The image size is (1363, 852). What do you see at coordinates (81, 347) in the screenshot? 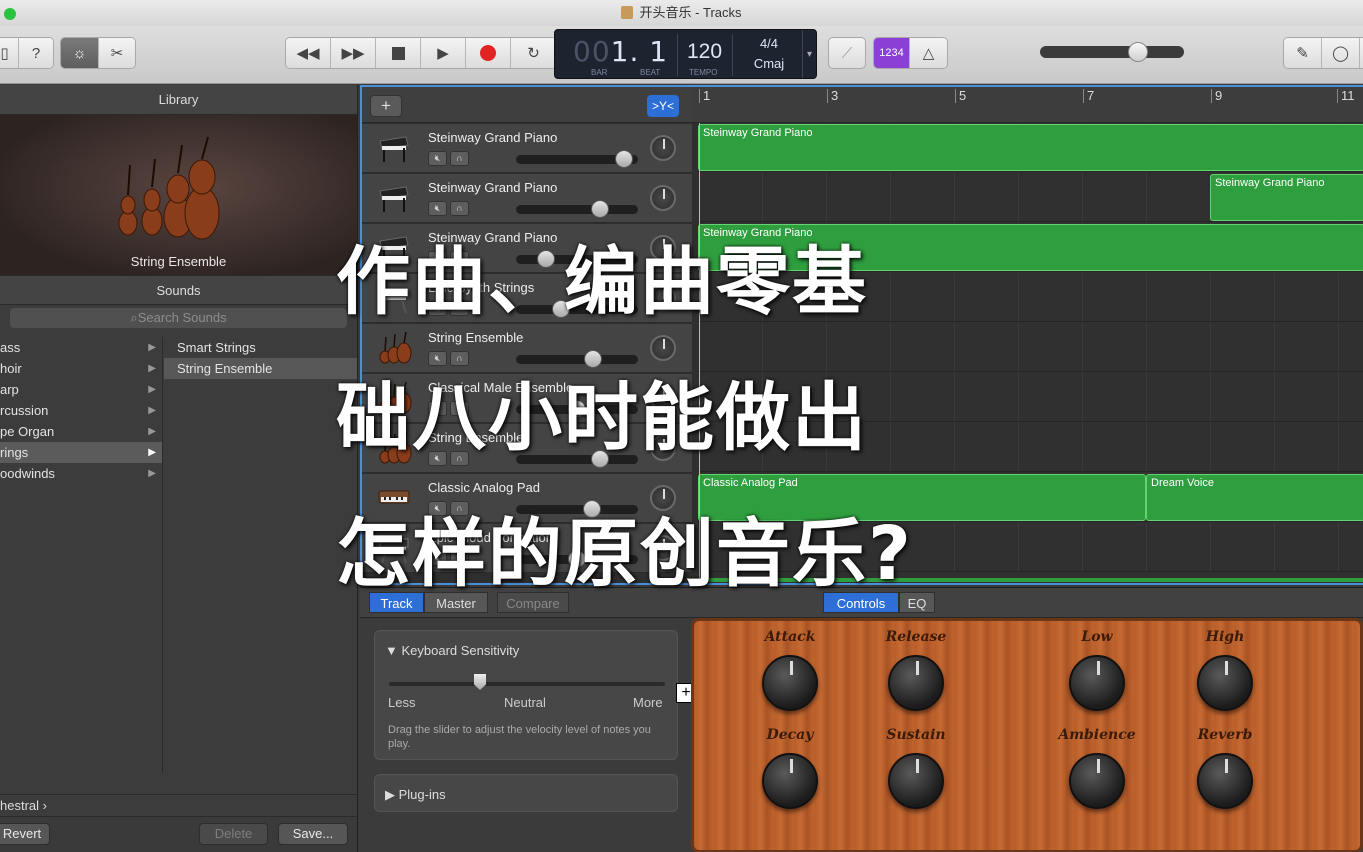
I see `category-item: ass ▶` at bounding box center [81, 347].